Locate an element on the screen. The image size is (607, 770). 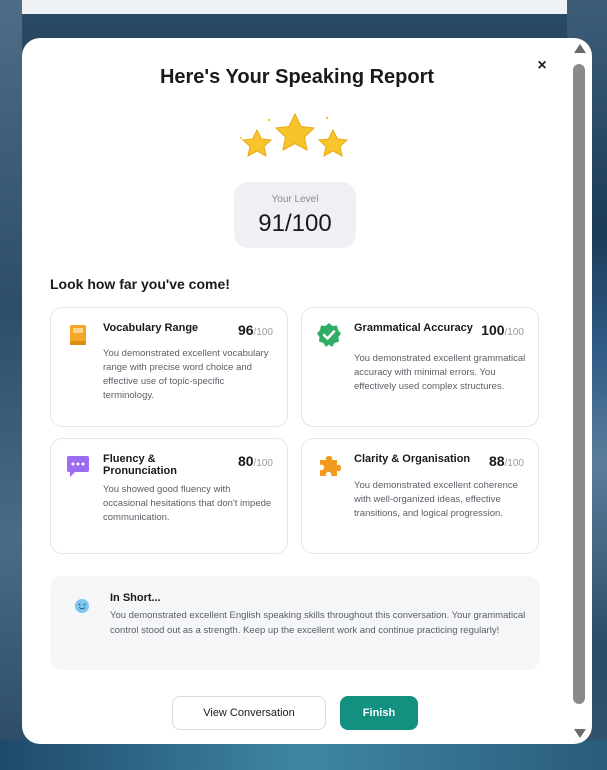
level-value: 91/100 is located at coordinates (295, 223).